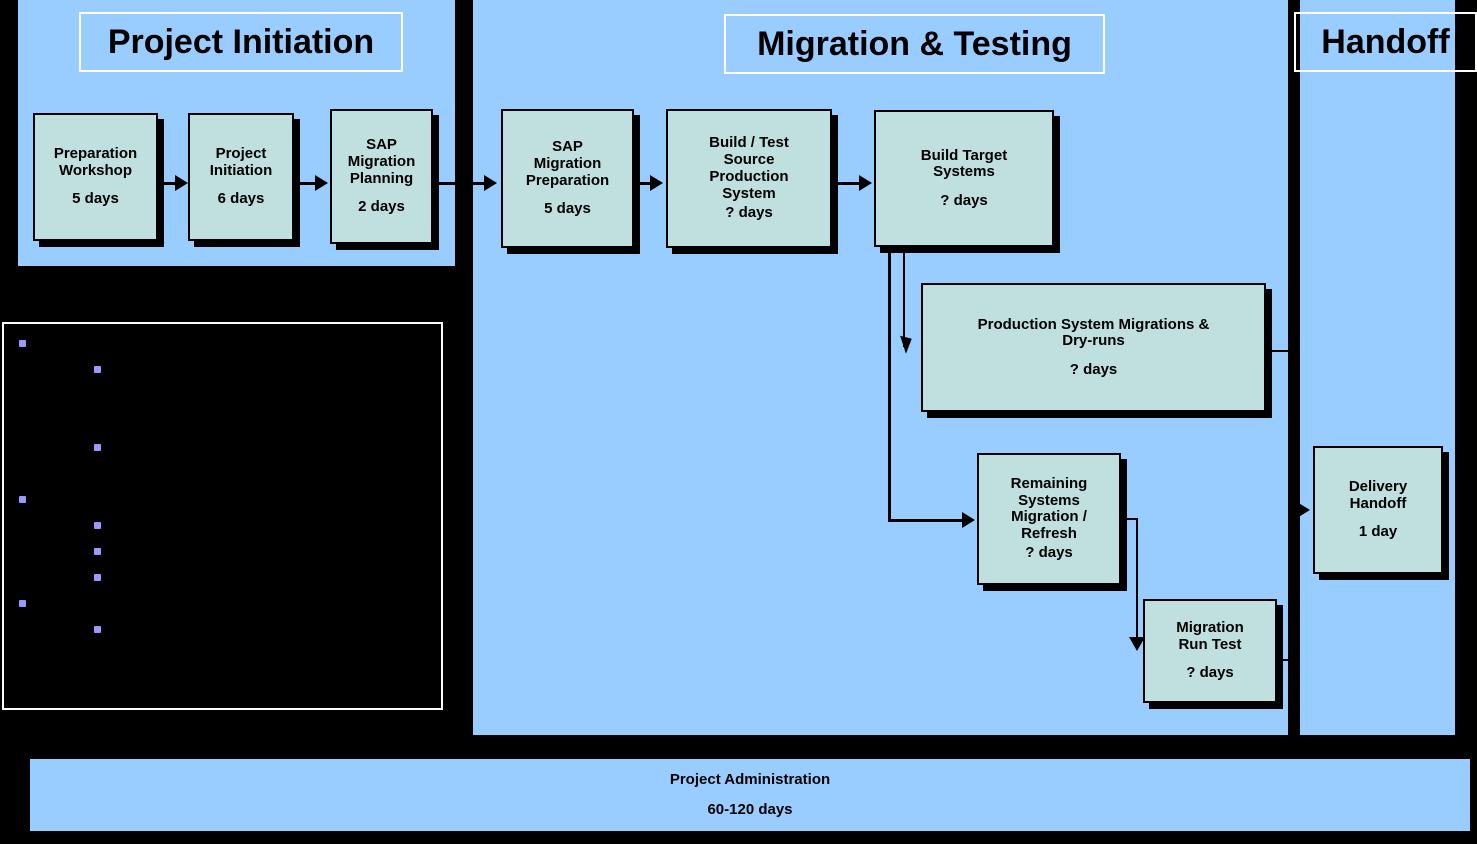  What do you see at coordinates (968, 520) in the screenshot?
I see `arrow-buildtarget-to-remaining` at bounding box center [968, 520].